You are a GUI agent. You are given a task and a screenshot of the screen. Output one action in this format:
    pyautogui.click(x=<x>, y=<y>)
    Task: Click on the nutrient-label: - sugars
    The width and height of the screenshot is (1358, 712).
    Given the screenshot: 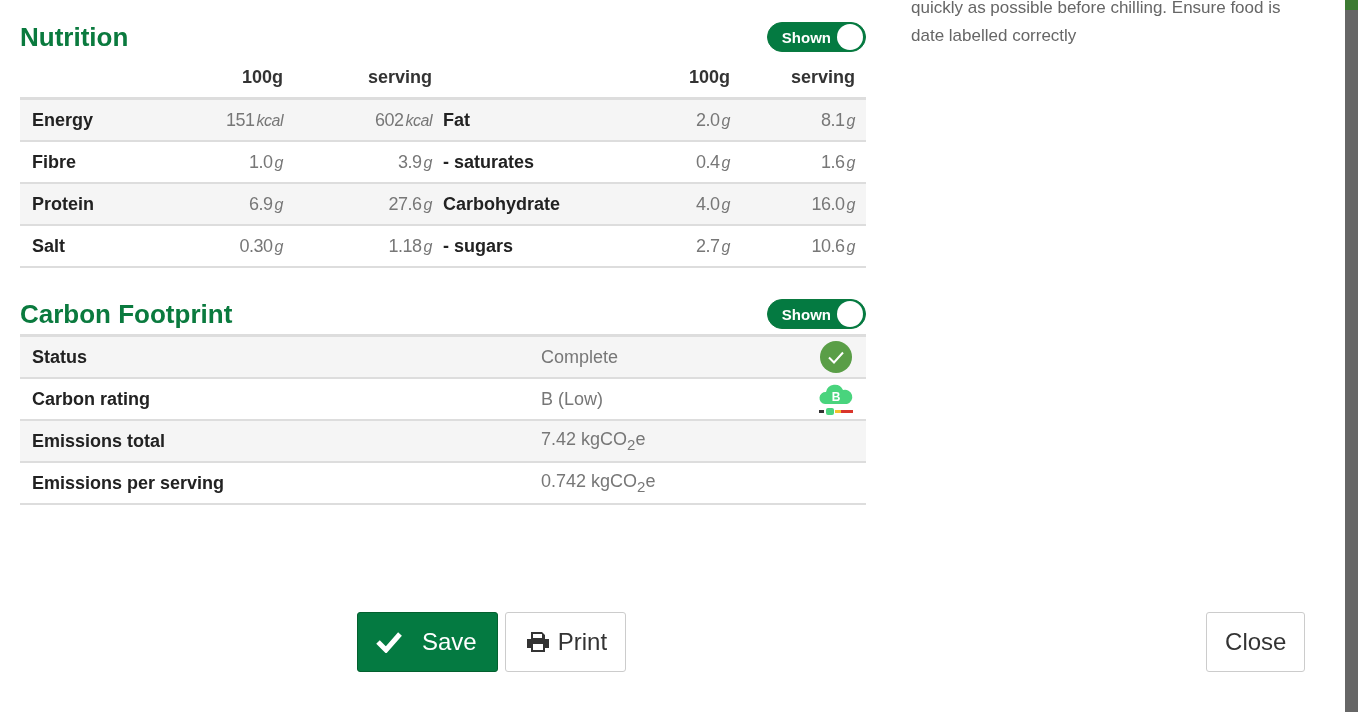 What is the action you would take?
    pyautogui.click(x=478, y=246)
    